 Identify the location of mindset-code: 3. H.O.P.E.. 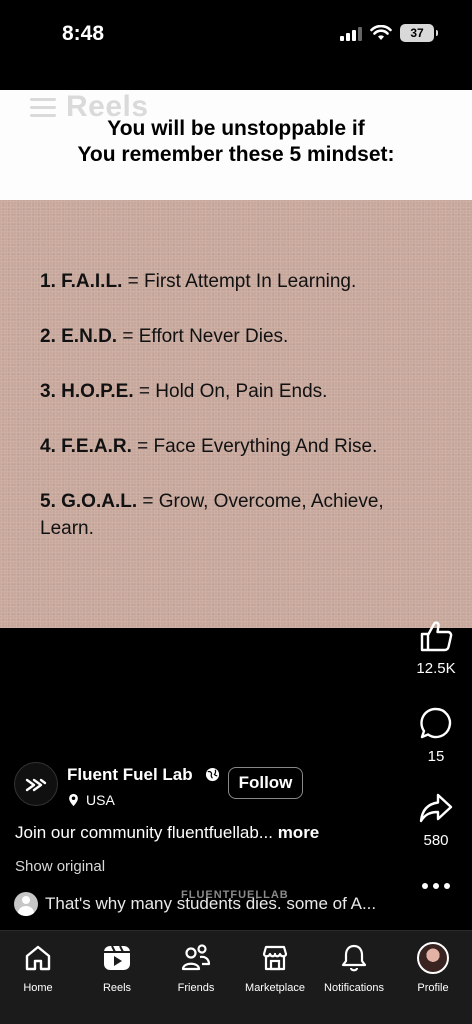
(87, 391).